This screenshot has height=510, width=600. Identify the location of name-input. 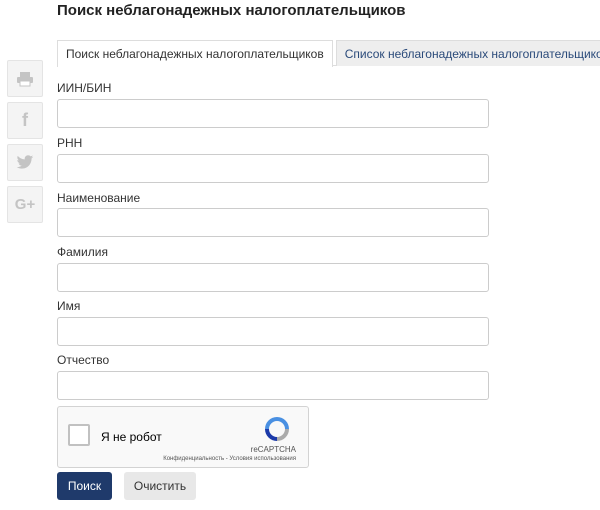
(273, 222).